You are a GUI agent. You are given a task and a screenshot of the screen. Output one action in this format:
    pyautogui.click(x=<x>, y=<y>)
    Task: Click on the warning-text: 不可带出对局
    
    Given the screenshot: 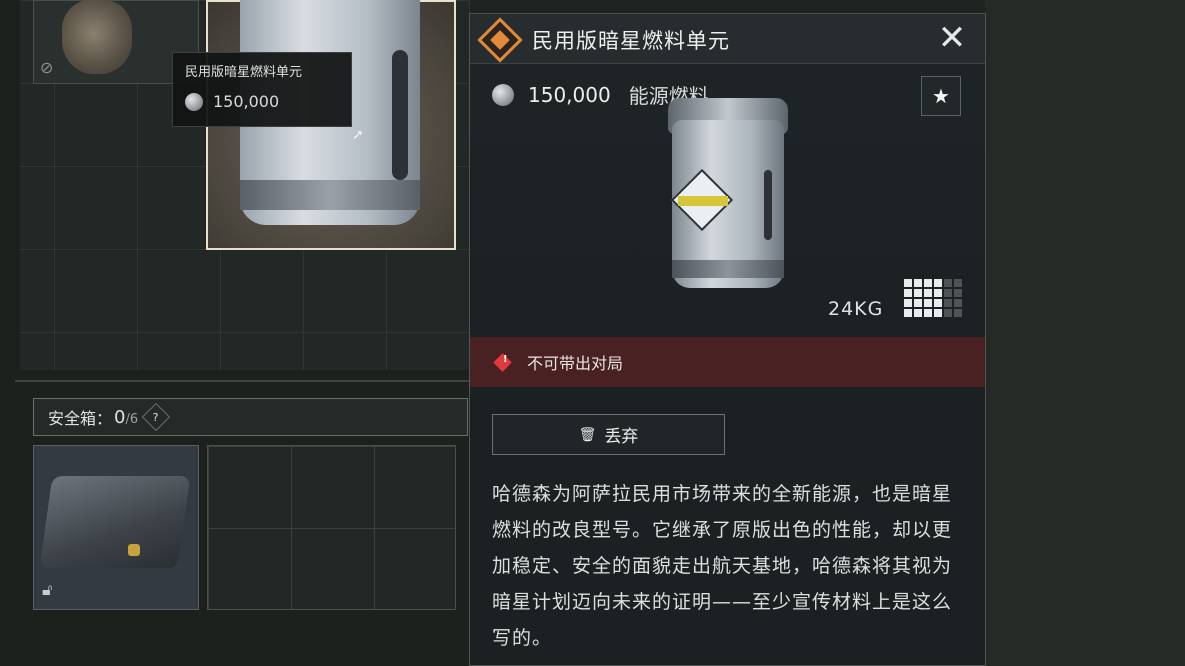 What is the action you would take?
    pyautogui.click(x=575, y=363)
    